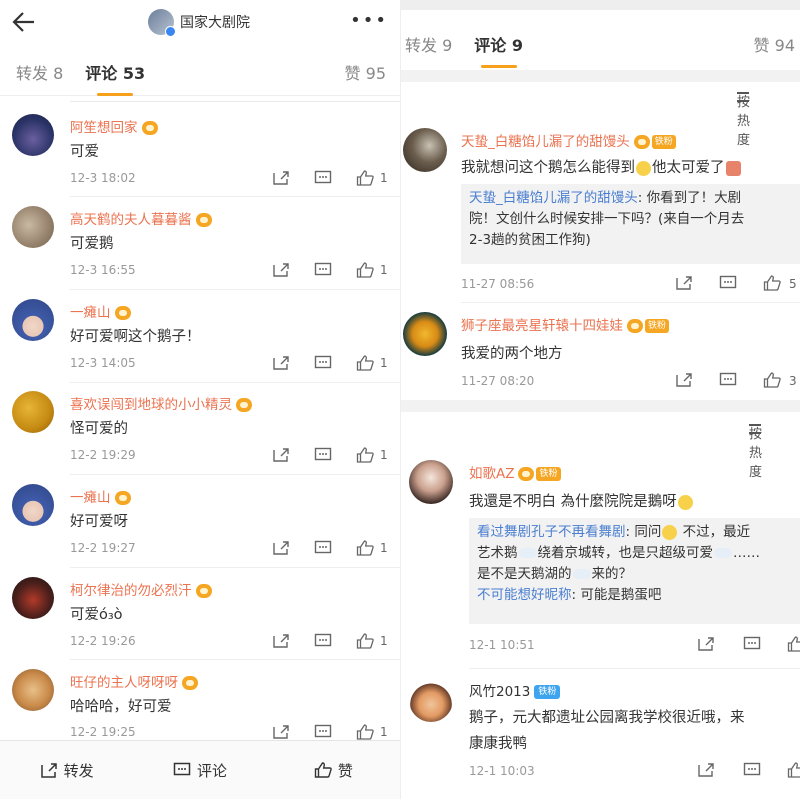 The image size is (800, 799). What do you see at coordinates (135, 337) in the screenshot?
I see `comment-text: 好可爱啊这个鹅子！` at bounding box center [135, 337].